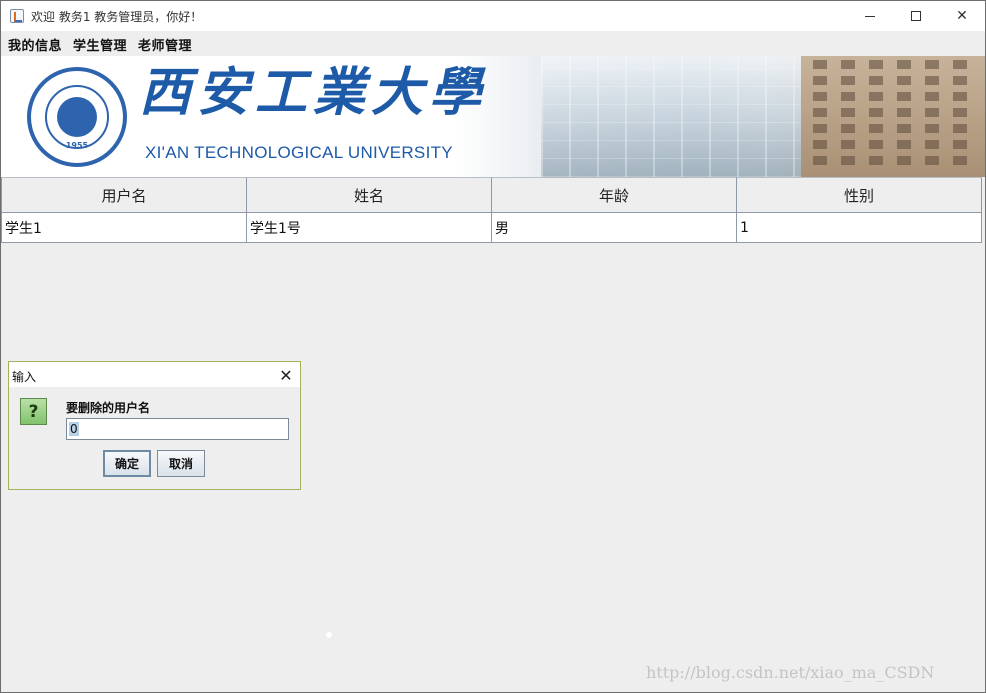  Describe the element at coordinates (299, 152) in the screenshot. I see `university-name-english: XI'AN TECHNOLOGICAL UNIVERSITY` at that location.